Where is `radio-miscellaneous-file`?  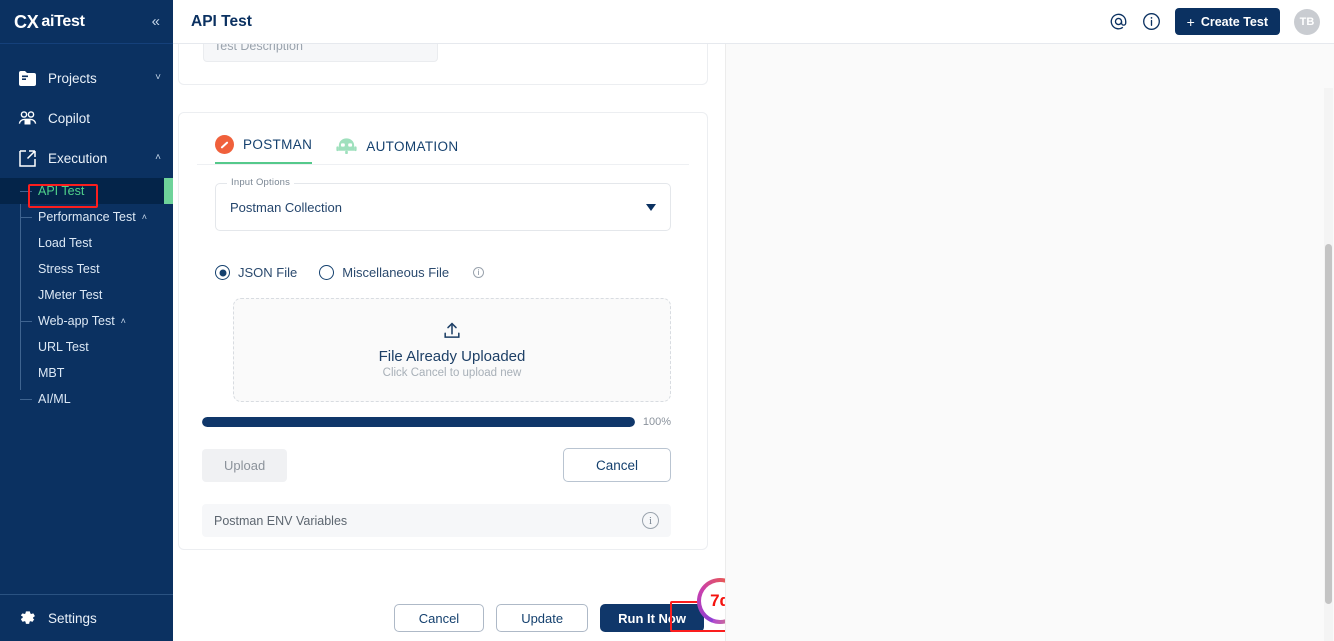 radio-miscellaneous-file is located at coordinates (327, 272).